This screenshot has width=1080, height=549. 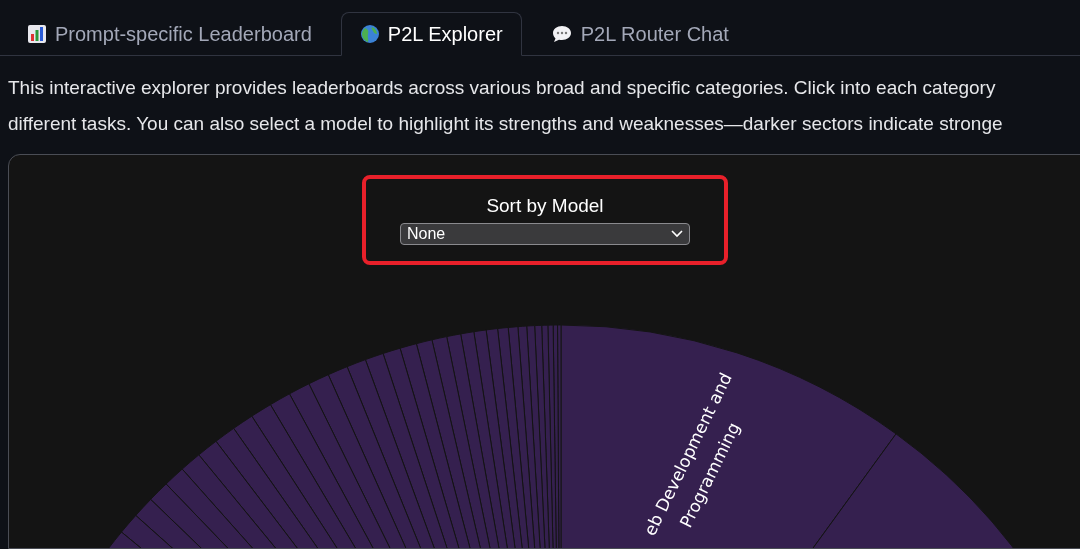 What do you see at coordinates (502, 88) in the screenshot?
I see `description-text: This interactive explorer provides leaderboards across various broad and specific categories. Click into each category` at bounding box center [502, 88].